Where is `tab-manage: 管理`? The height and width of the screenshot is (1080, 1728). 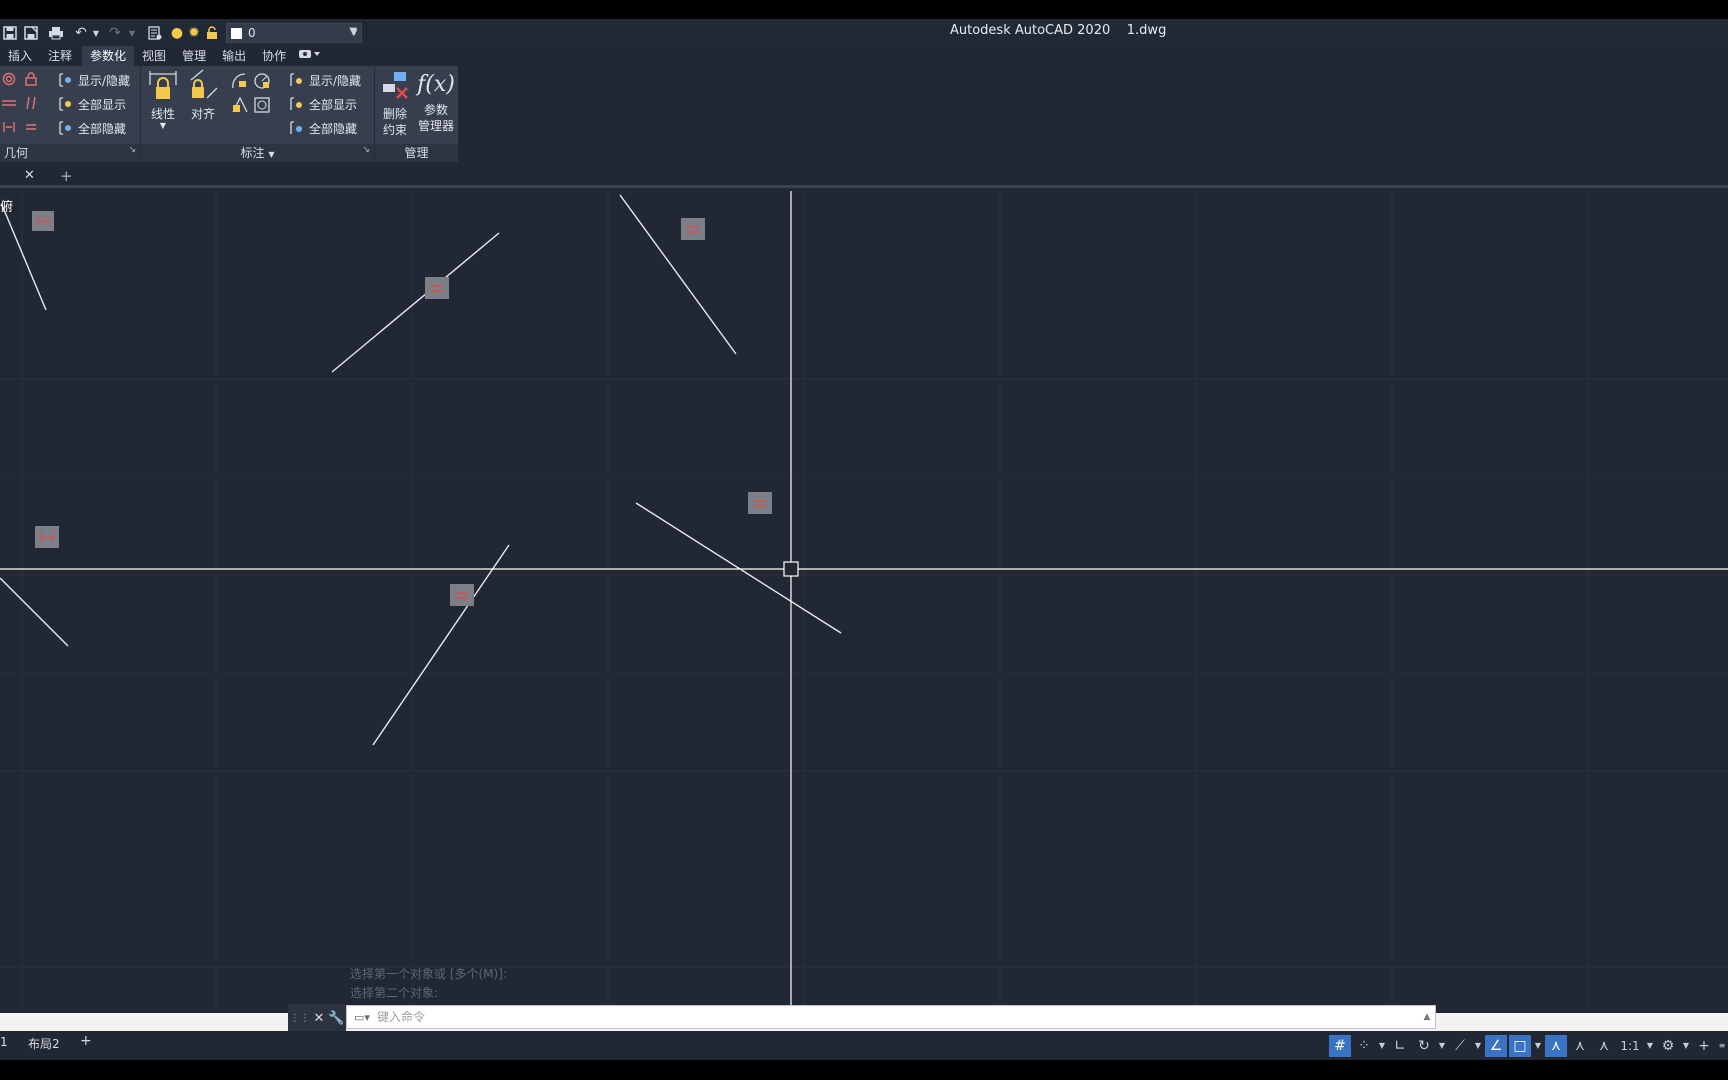 tab-manage: 管理 is located at coordinates (194, 56).